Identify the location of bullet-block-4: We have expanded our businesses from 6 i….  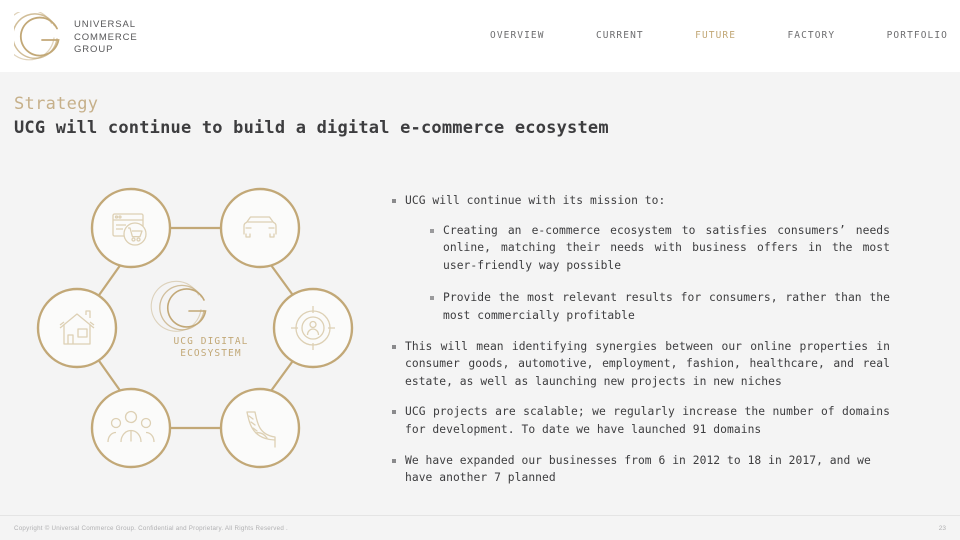
(641, 469).